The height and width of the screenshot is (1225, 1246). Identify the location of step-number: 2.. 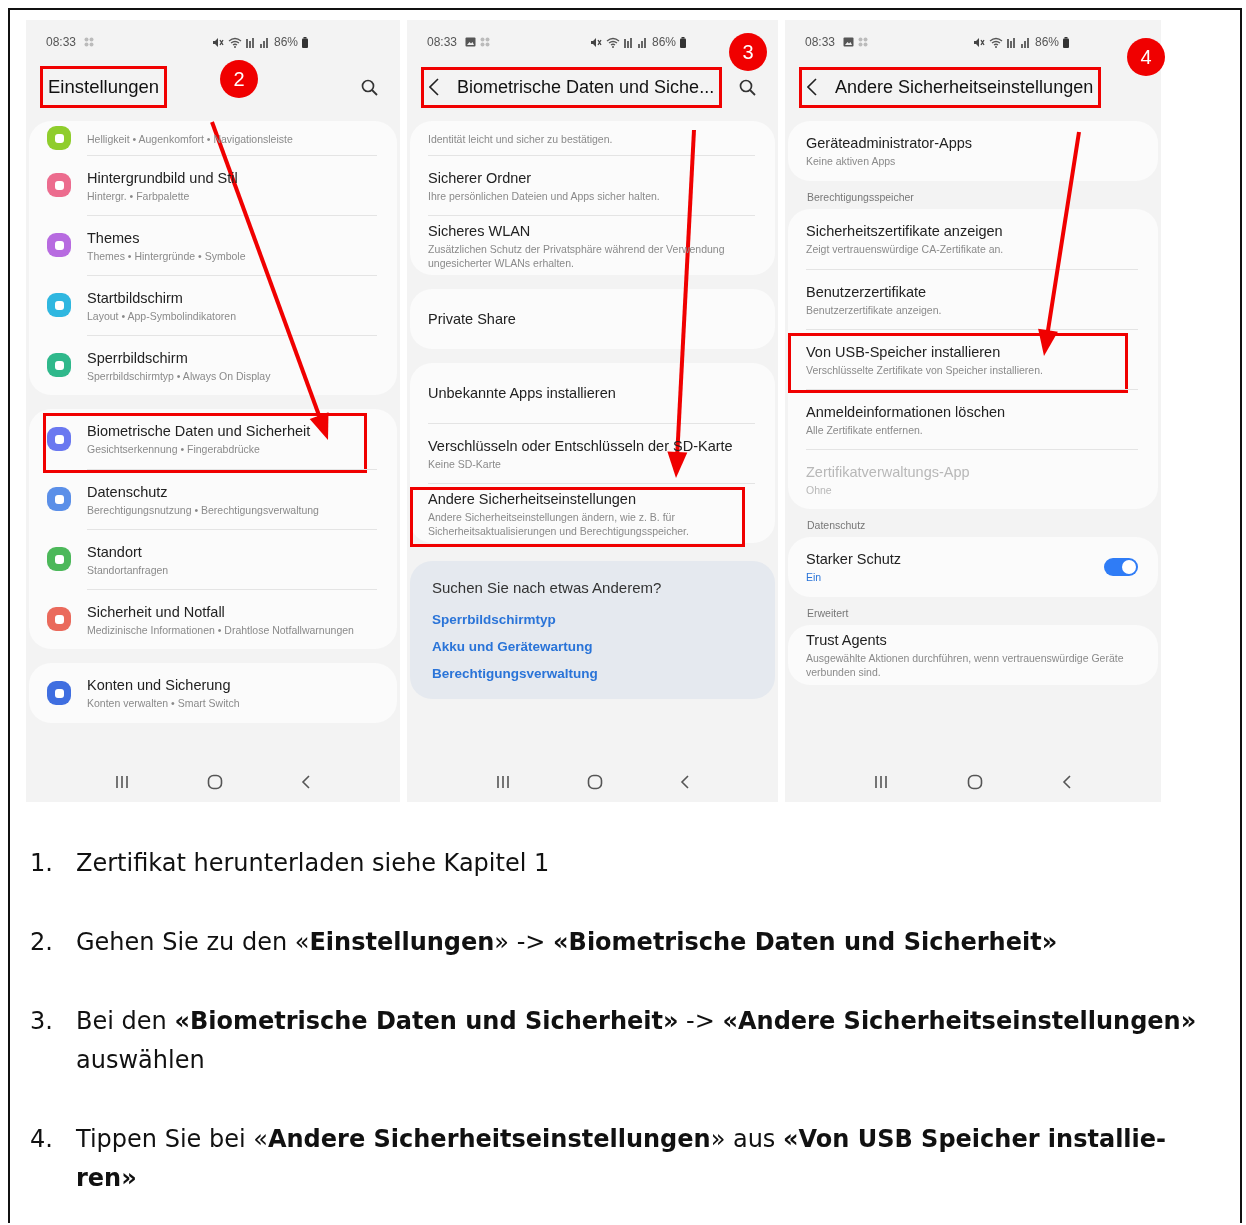
(42, 942).